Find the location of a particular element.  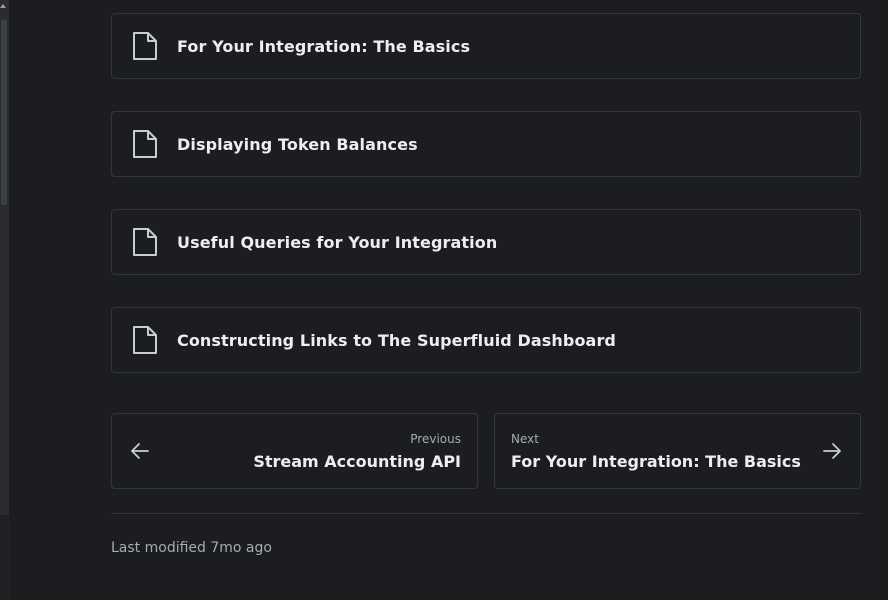

page-link-label: For Your Integration: The Basics is located at coordinates (324, 46).